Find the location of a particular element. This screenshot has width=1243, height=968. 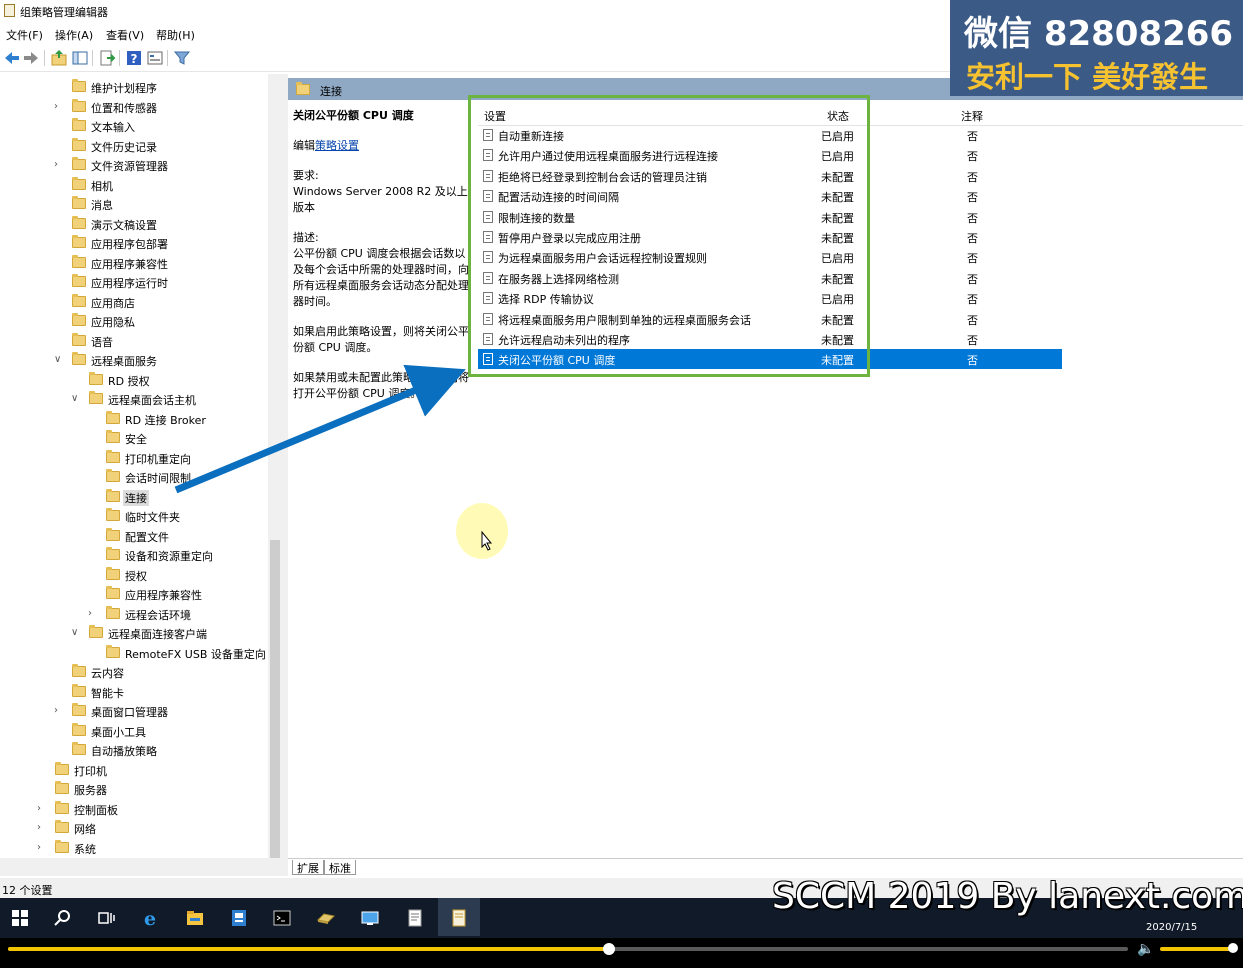

tree-item-label: 安全 is located at coordinates (136, 439).